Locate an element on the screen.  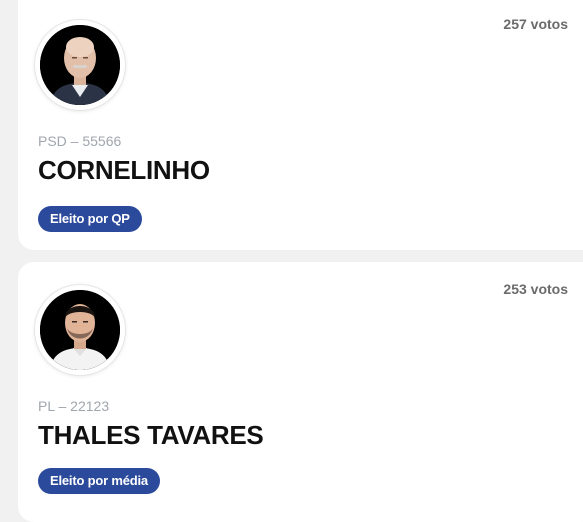
election-status-badge: Eleito por média is located at coordinates (99, 481).